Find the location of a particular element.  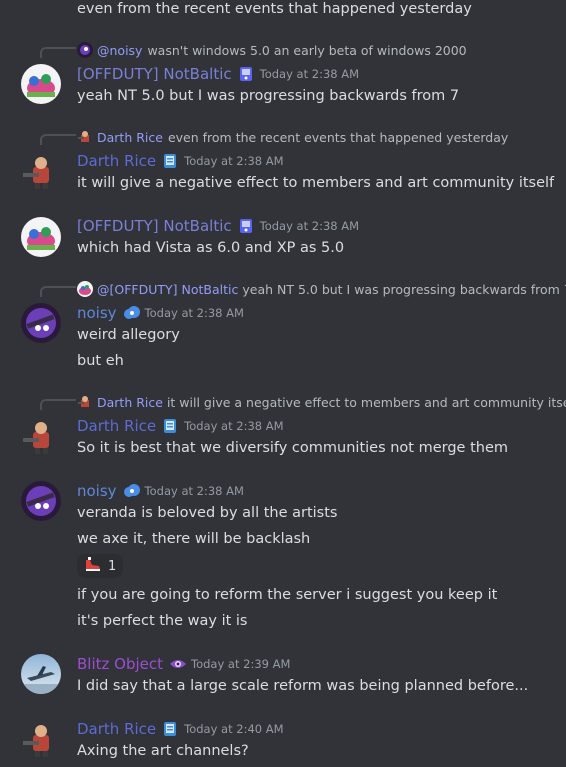

reply-author: @[OFFDUTY] NotBaltic is located at coordinates (167, 289).